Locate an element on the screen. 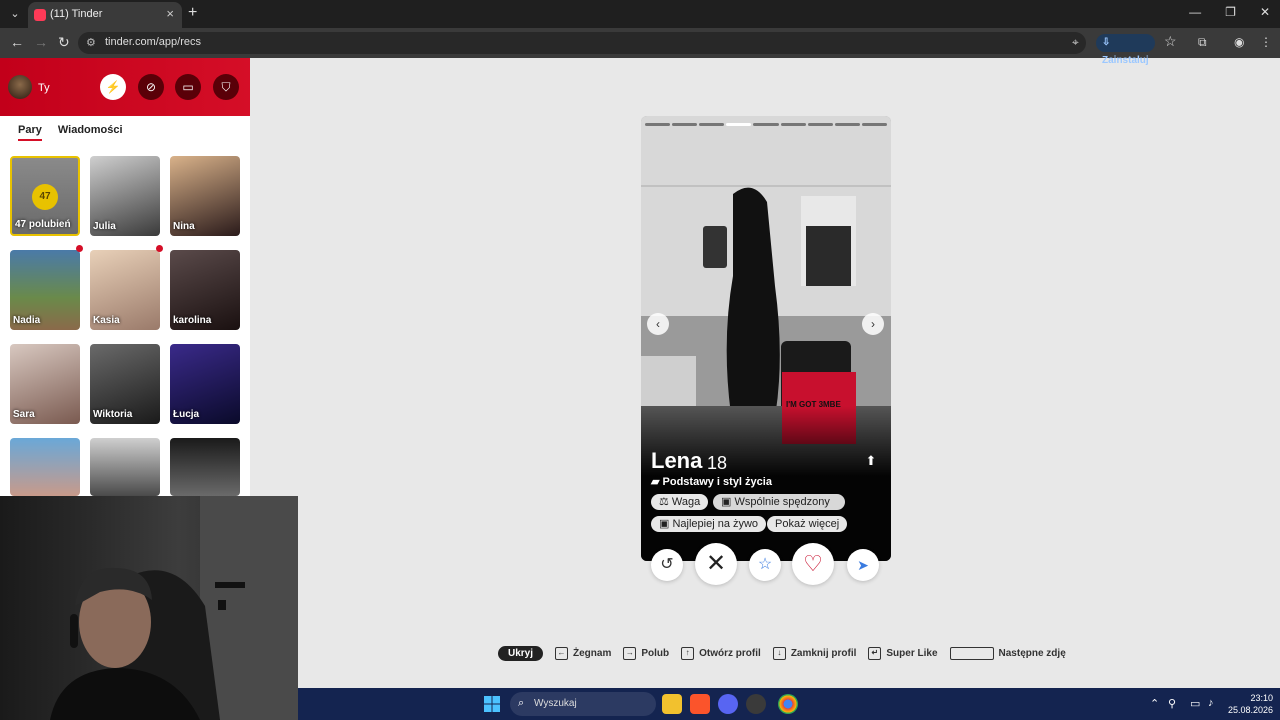 This screenshot has height=720, width=1280. send-message-icon: ➤ is located at coordinates (863, 565).